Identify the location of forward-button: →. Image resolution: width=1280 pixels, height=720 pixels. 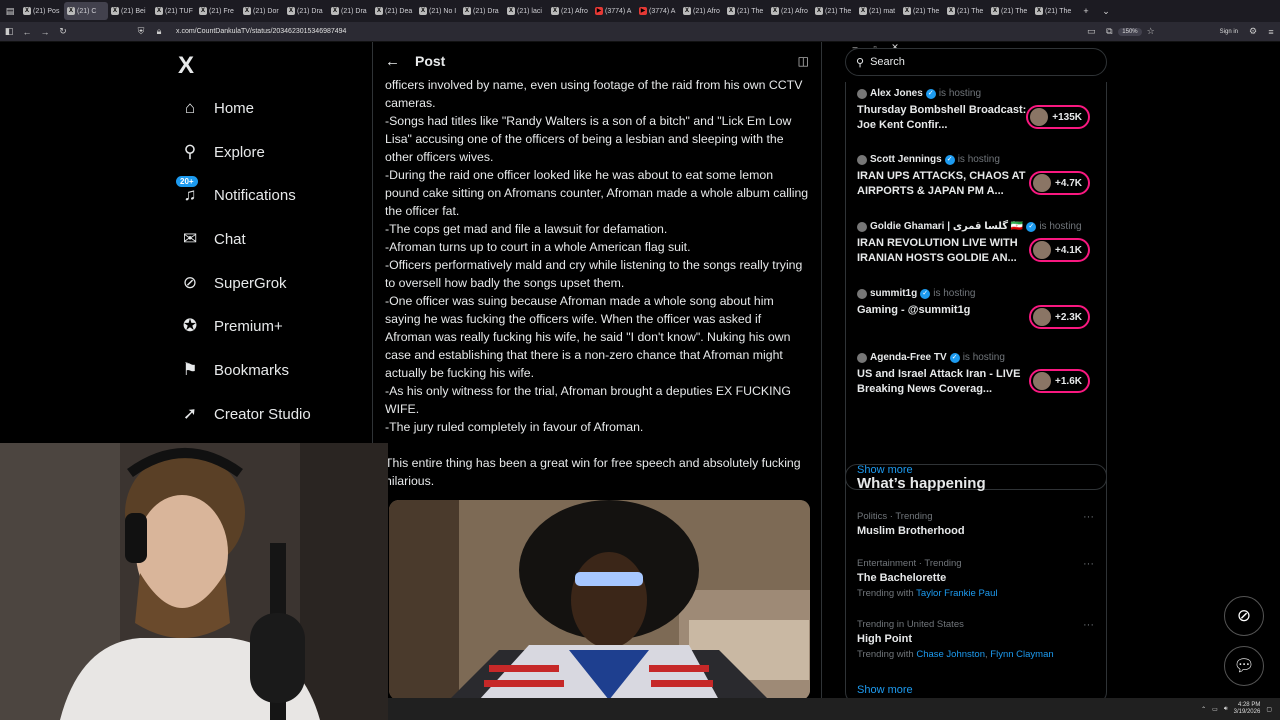
(45, 32).